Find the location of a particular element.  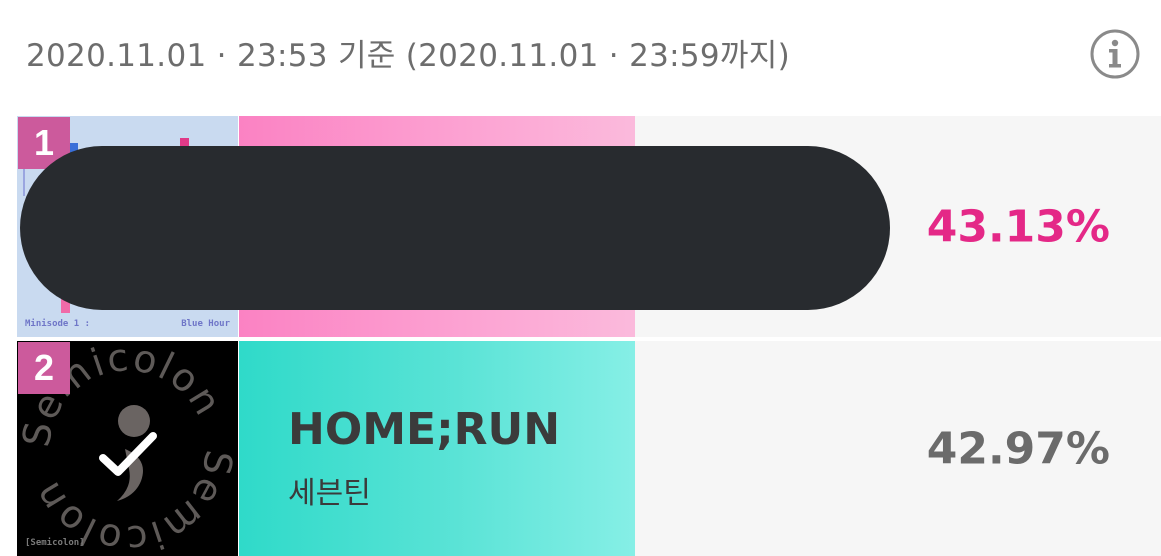

album-cover-2: Semicolon Semicolon [Semicolon] 2 is located at coordinates (127, 448).